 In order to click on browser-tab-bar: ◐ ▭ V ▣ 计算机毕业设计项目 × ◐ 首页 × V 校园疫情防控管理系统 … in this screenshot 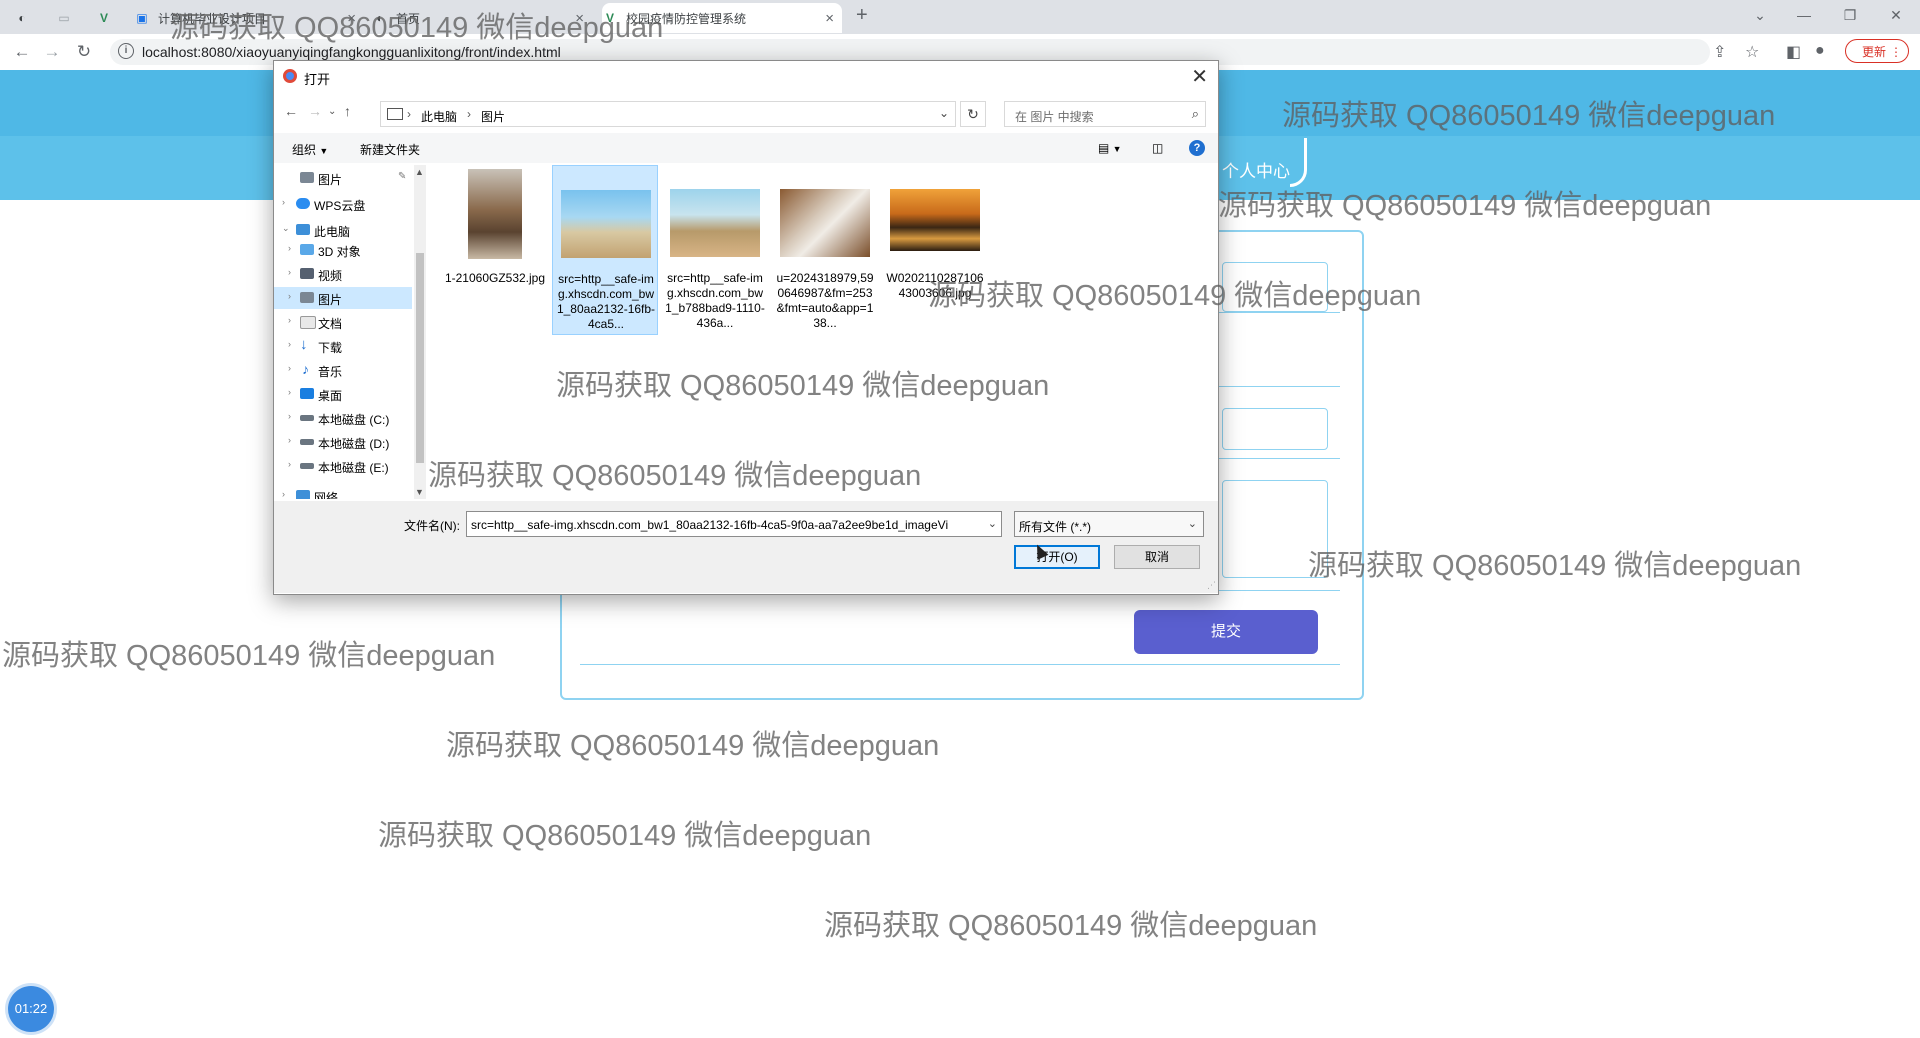, I will do `click(960, 17)`.